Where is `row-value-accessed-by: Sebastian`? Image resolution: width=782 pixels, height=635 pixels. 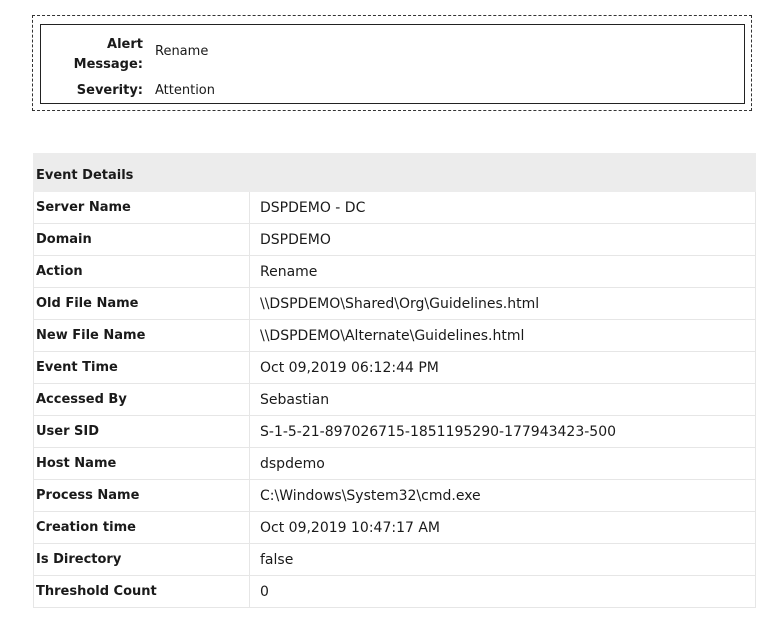
row-value-accessed-by: Sebastian is located at coordinates (502, 399).